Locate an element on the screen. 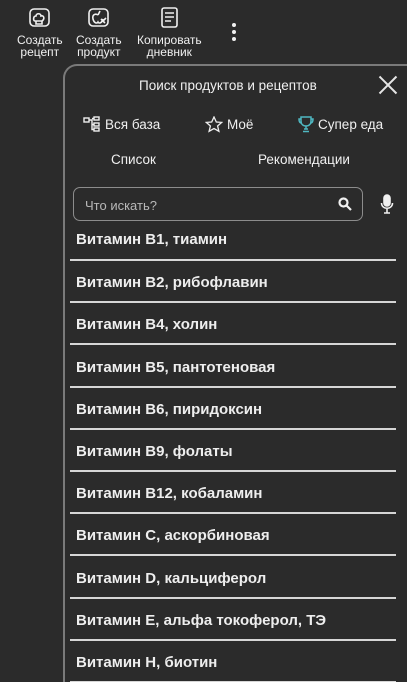 This screenshot has height=682, width=407. list-item: Витамин B9, фолаты is located at coordinates (233, 451).